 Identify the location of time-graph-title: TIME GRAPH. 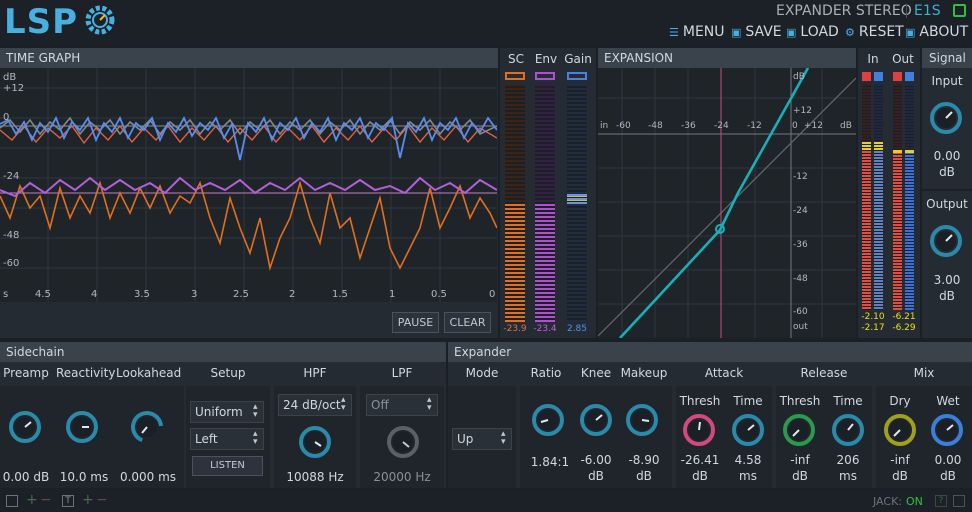
(249, 58).